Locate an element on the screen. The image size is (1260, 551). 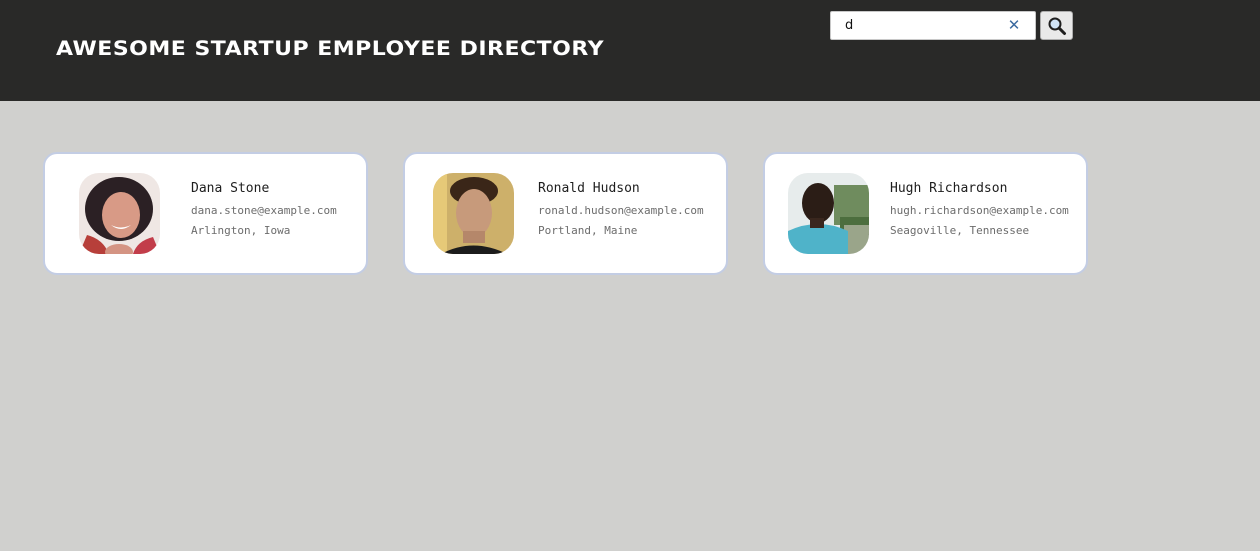
magnifying-glass-icon is located at coordinates (1057, 26).